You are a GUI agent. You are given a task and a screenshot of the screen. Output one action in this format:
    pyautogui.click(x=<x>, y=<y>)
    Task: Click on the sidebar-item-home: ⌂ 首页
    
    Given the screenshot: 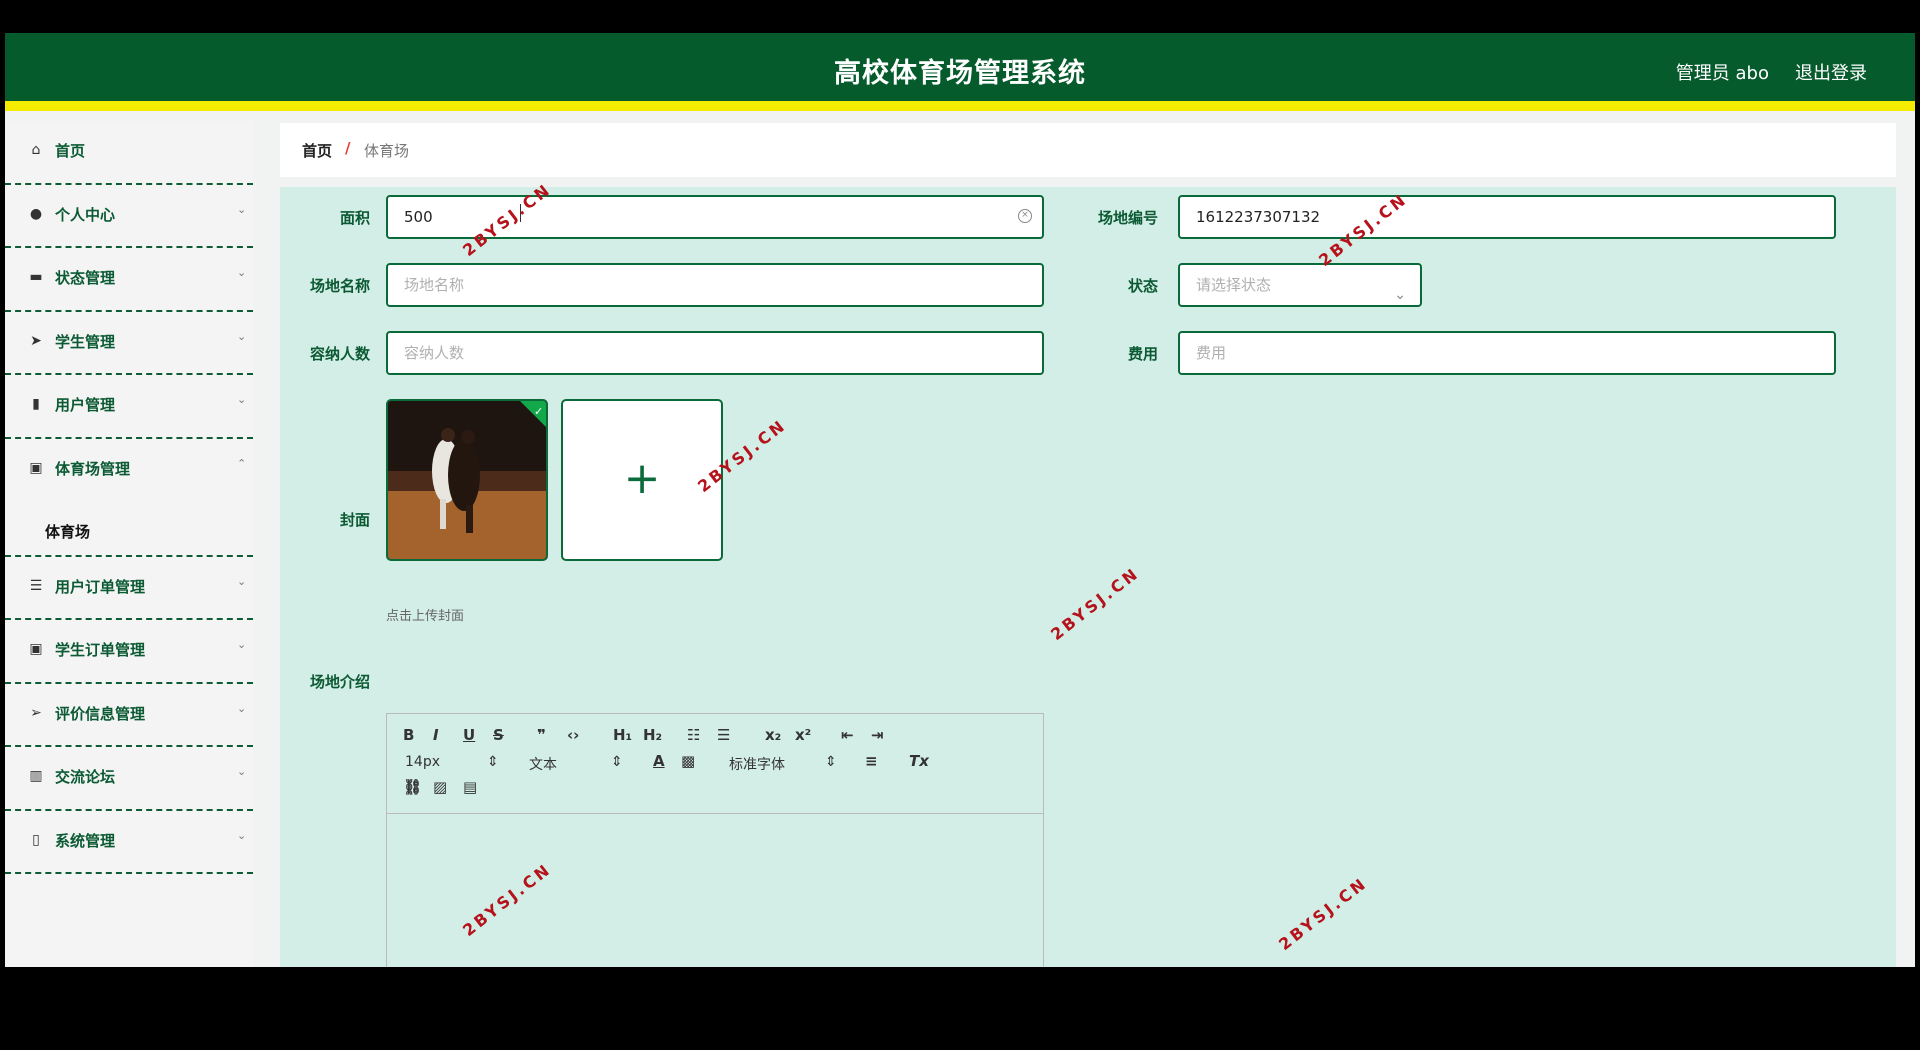 What is the action you would take?
    pyautogui.click(x=129, y=153)
    